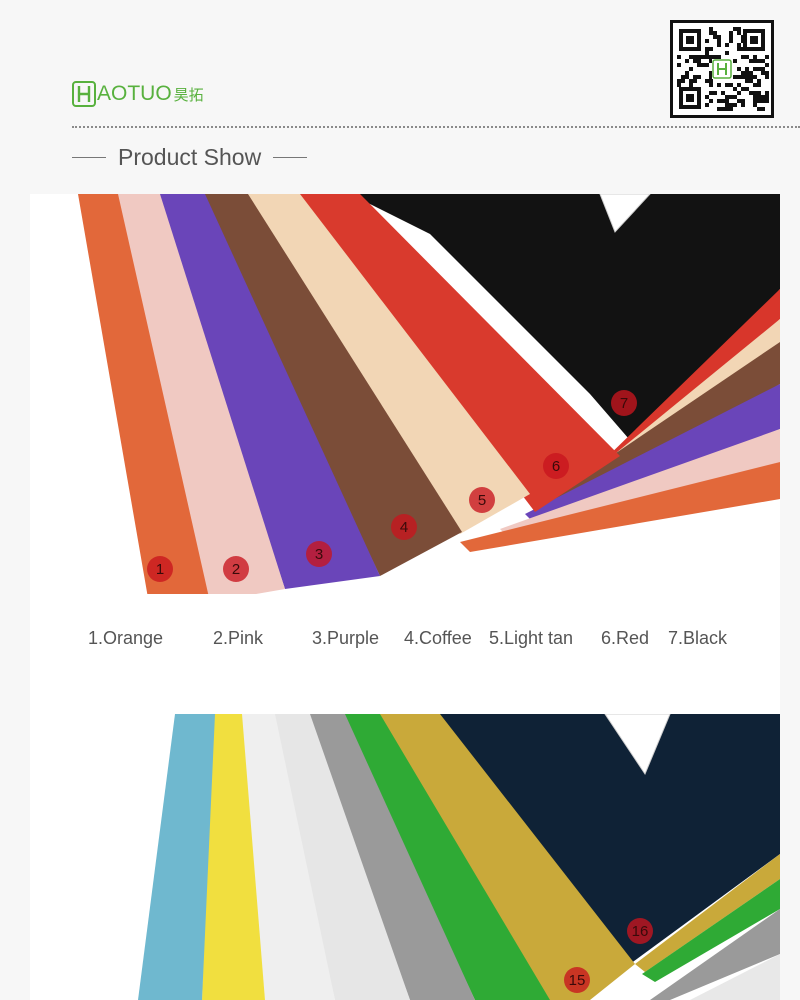 Image resolution: width=800 pixels, height=1000 pixels. Describe the element at coordinates (624, 403) in the screenshot. I see `marker-7: 7` at that location.